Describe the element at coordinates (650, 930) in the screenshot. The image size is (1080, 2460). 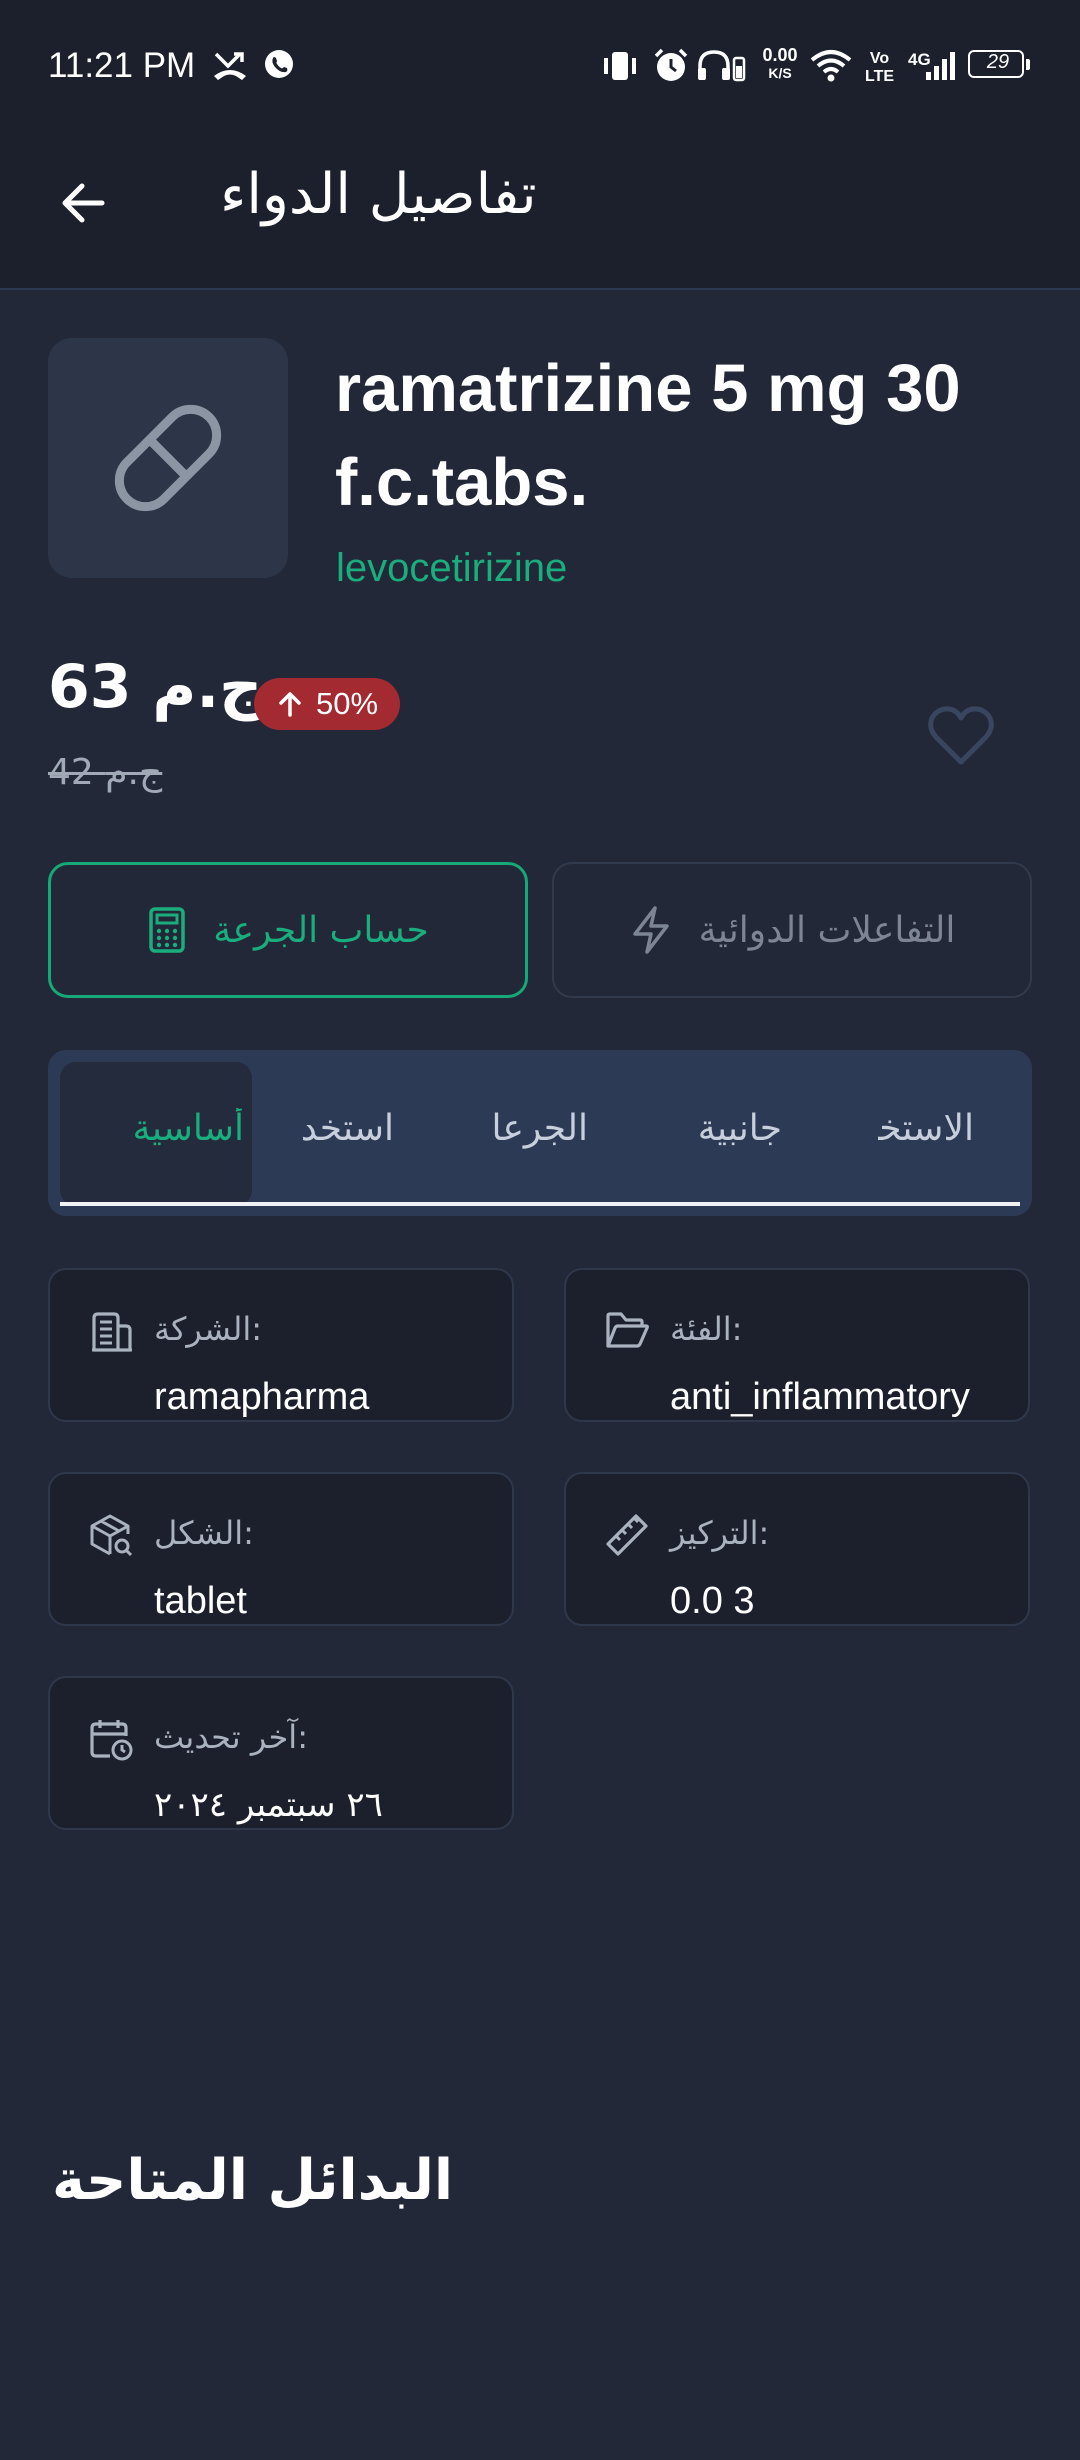
I see `lightning-icon` at that location.